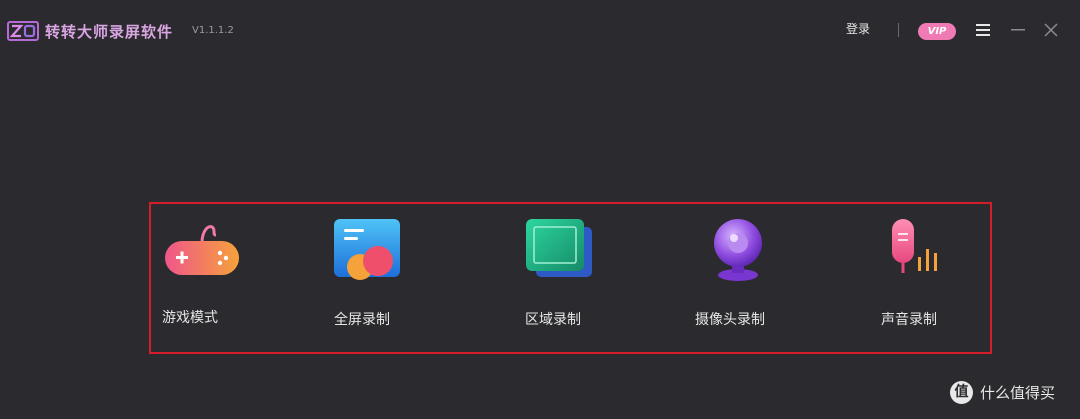 Image resolution: width=1080 pixels, height=419 pixels. I want to click on close-icon, so click(1051, 30).